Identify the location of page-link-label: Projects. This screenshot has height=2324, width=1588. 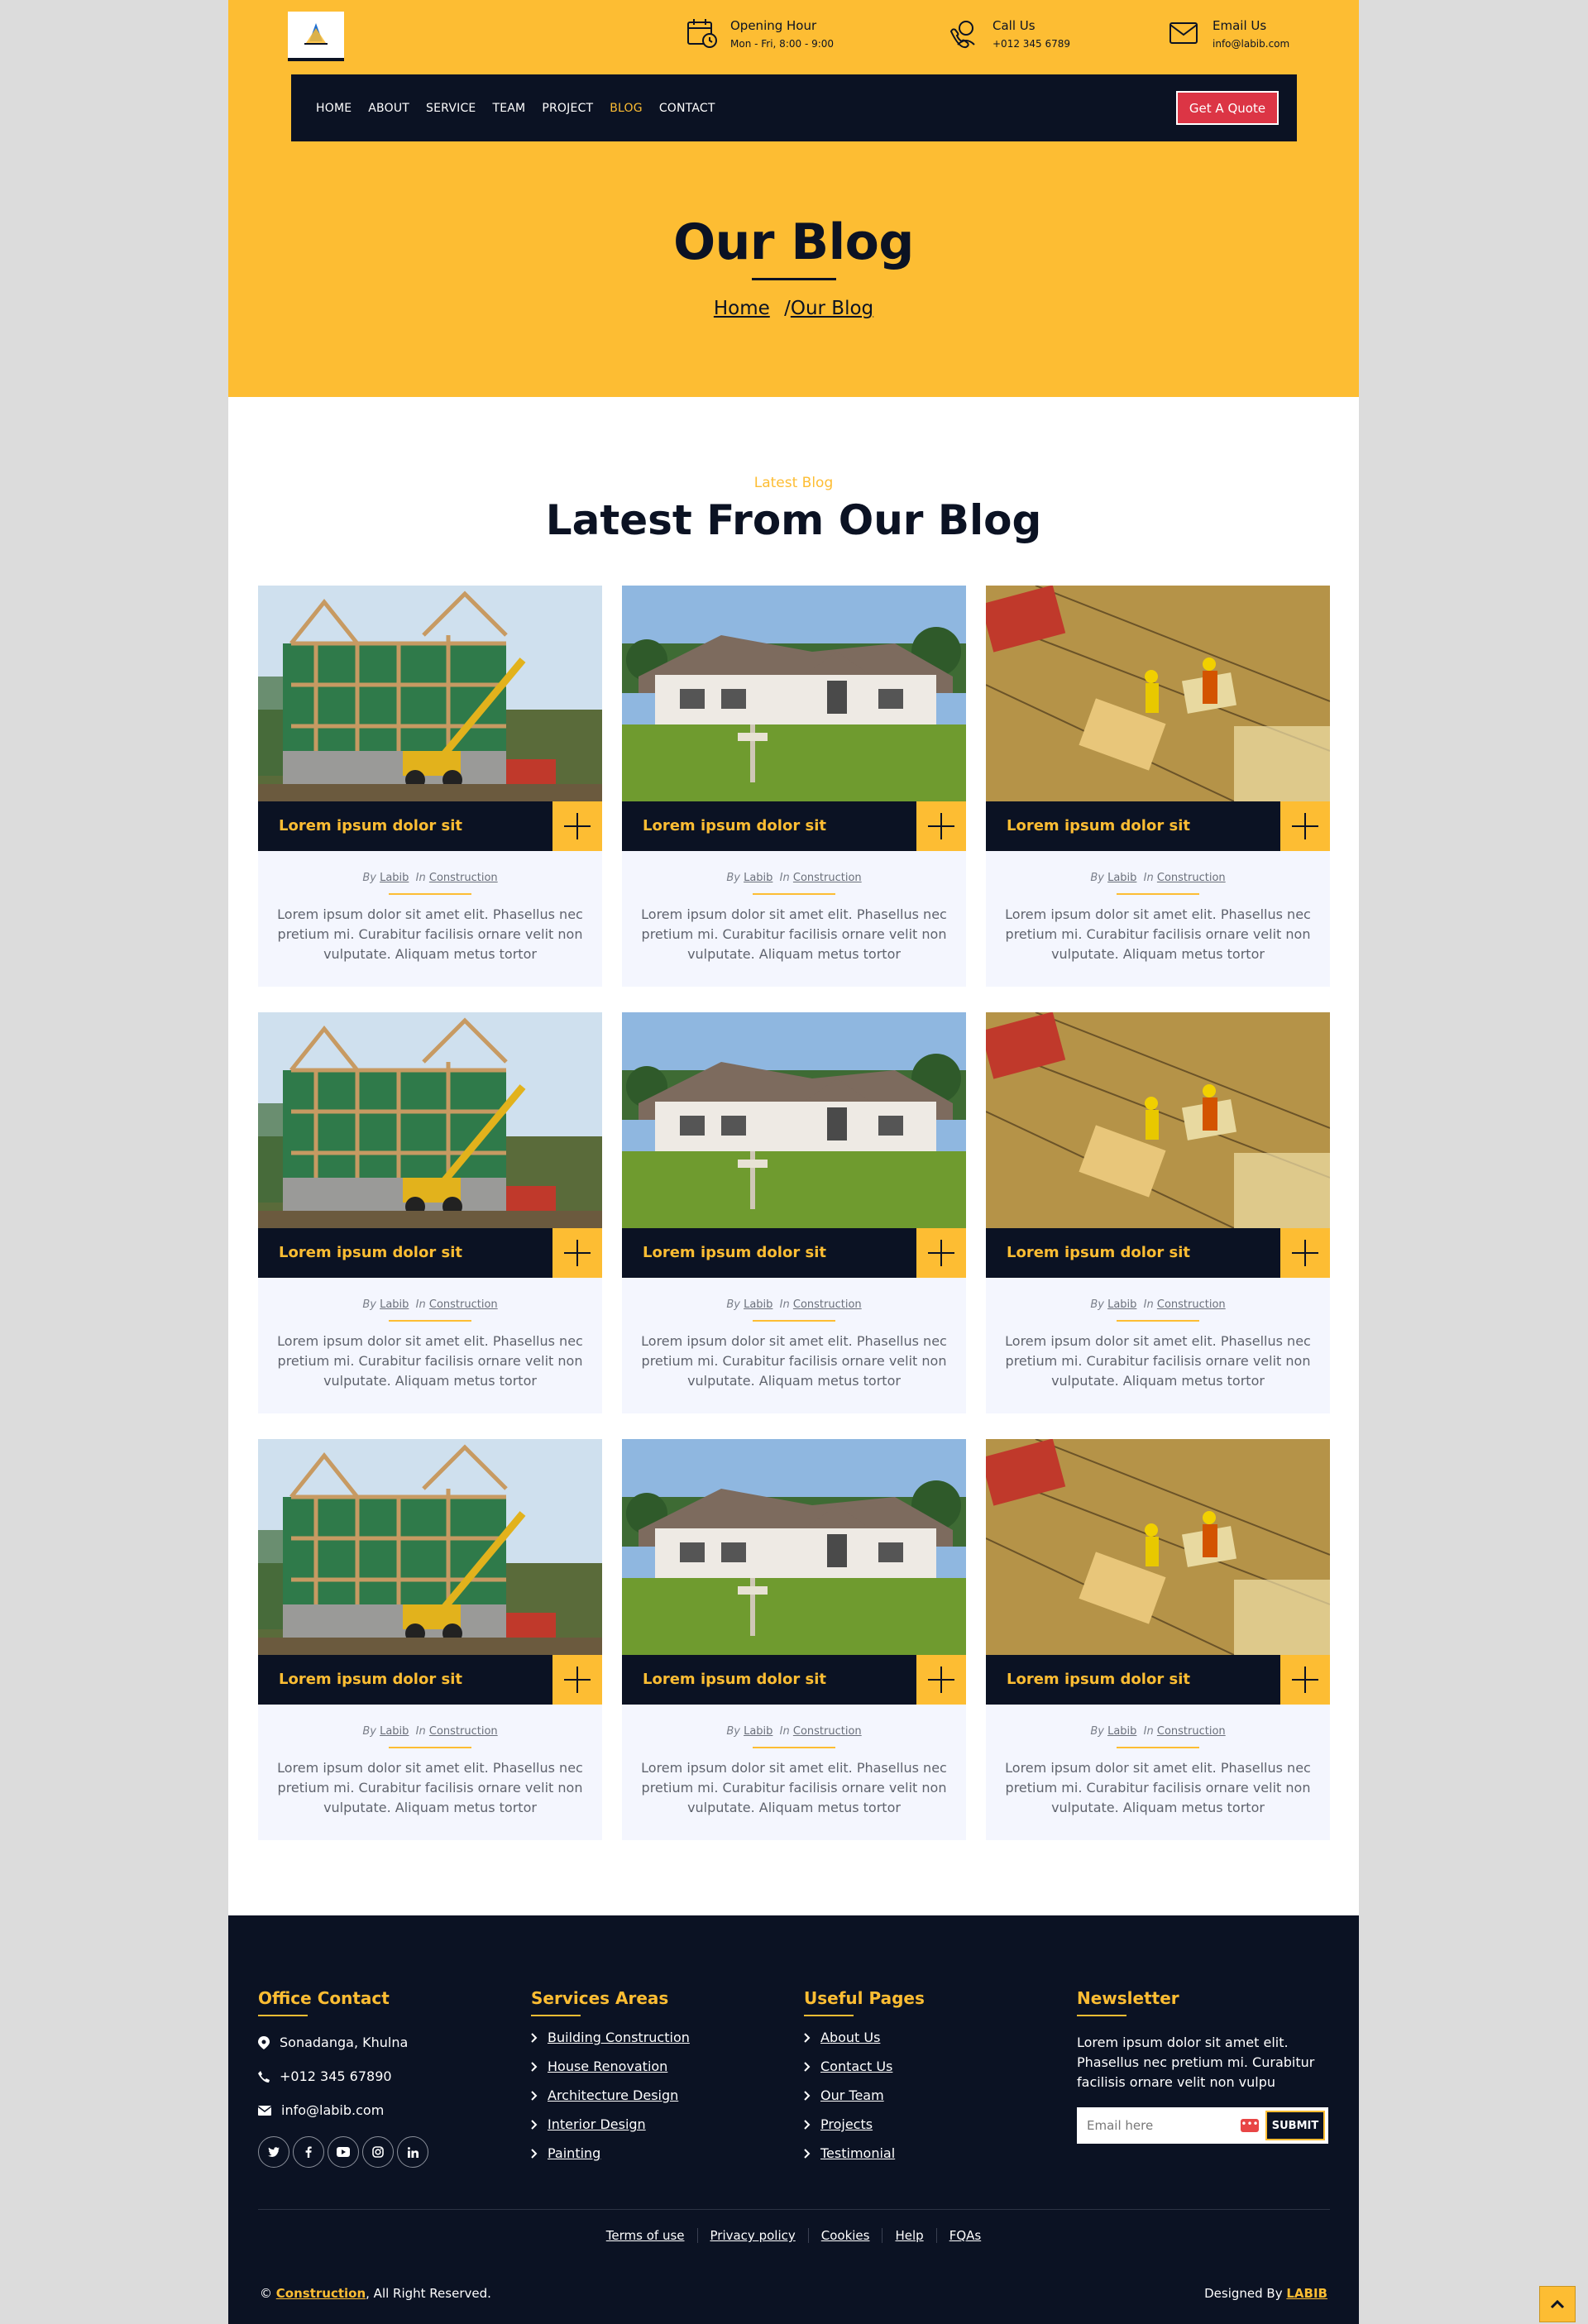
(847, 2124).